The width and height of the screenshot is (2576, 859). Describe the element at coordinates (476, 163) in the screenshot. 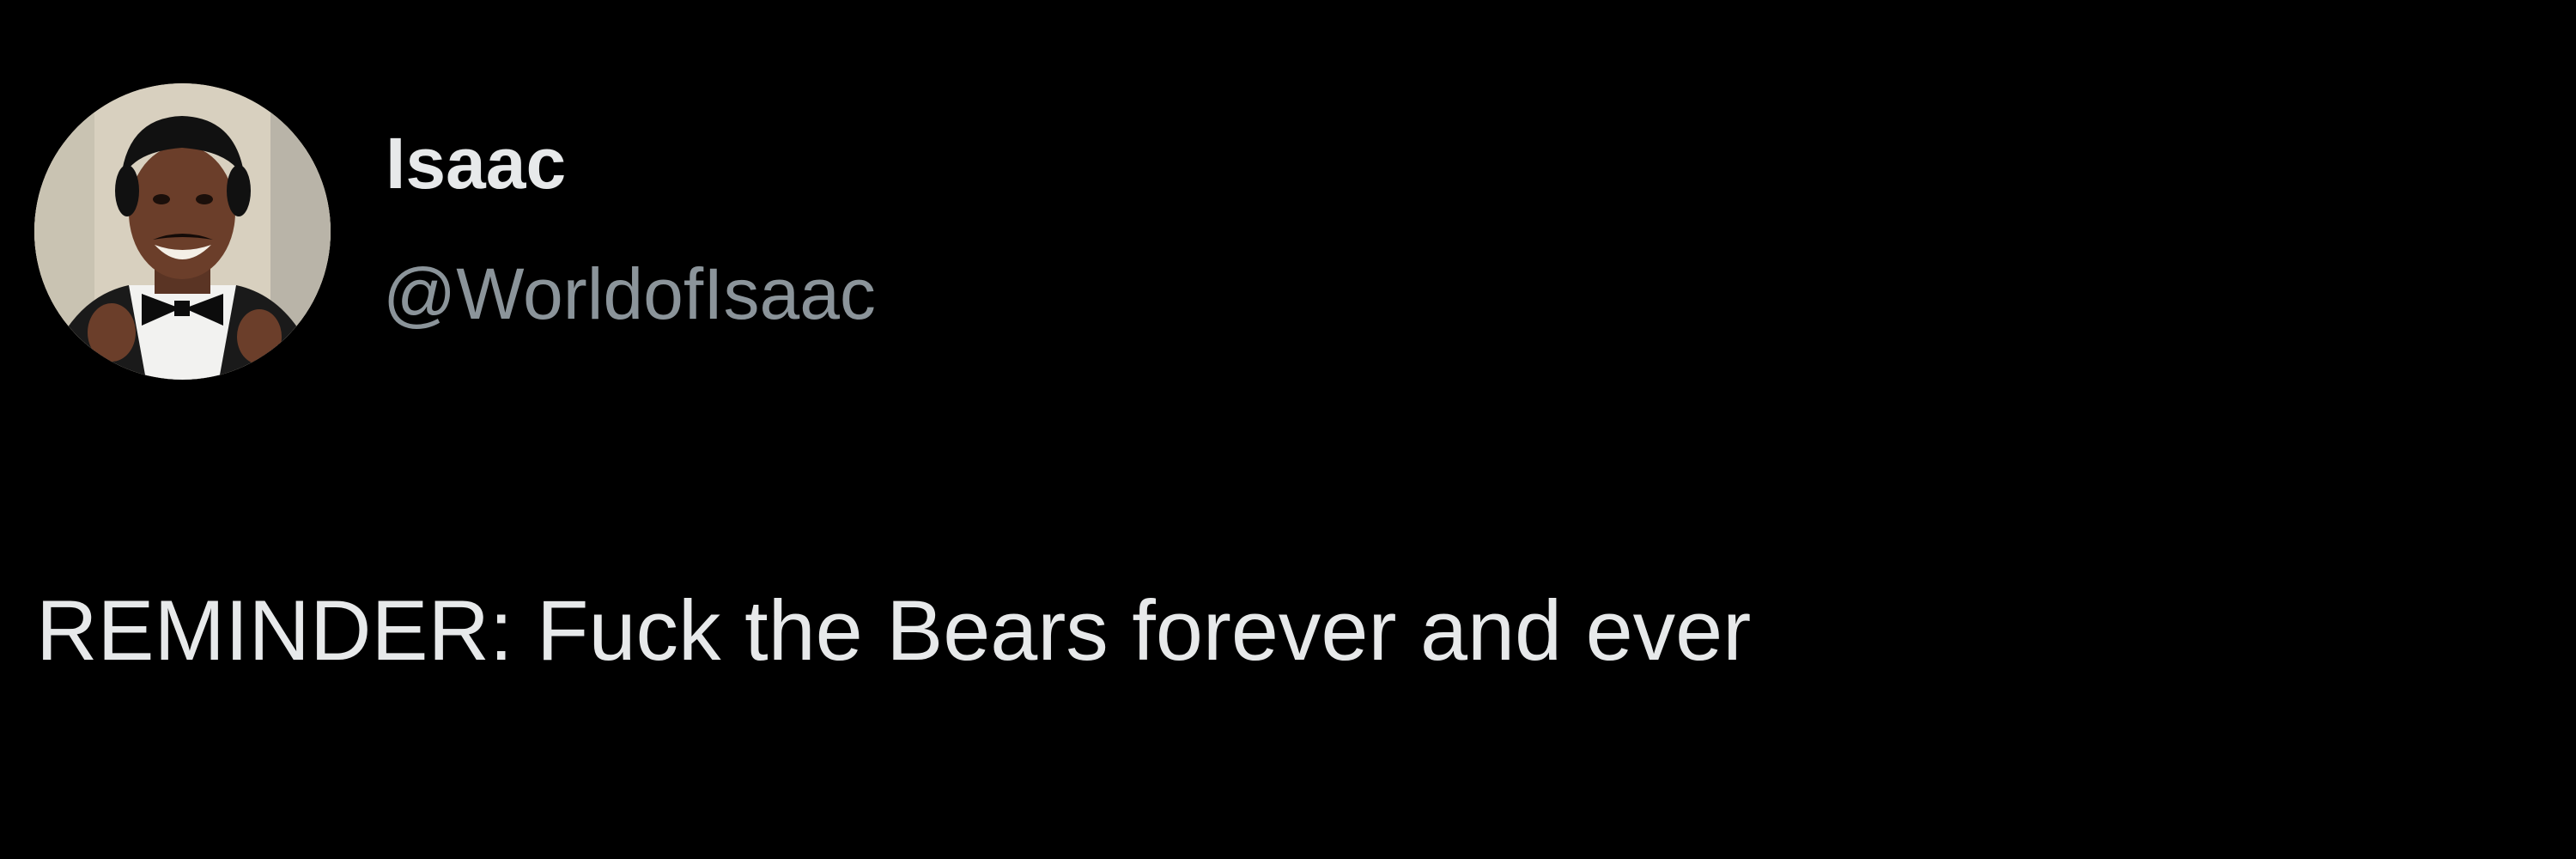

I see `author-display-name: Isaac` at that location.